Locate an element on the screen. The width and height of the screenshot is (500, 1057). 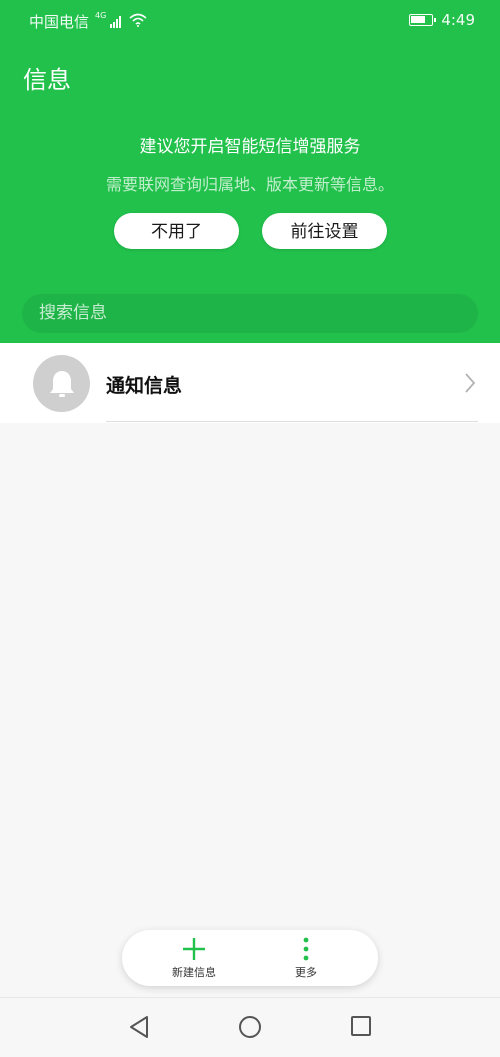
status-left: 中国电信 4G is located at coordinates (88, 21).